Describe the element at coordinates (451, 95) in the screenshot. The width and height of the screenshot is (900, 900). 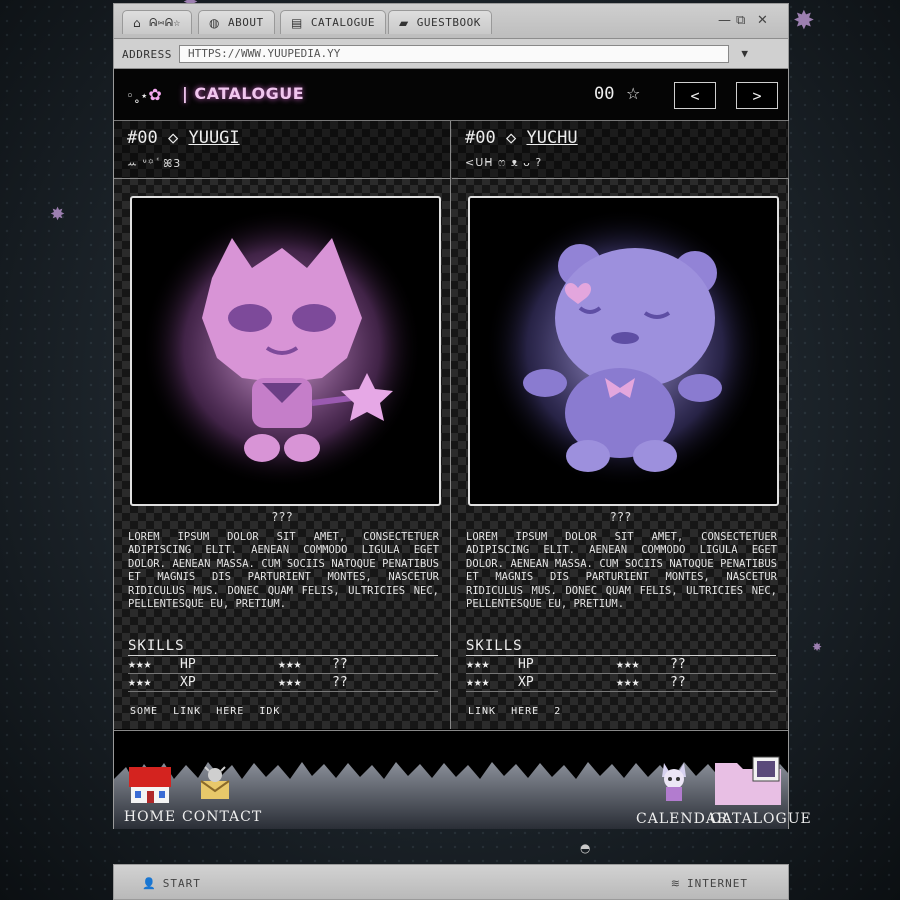
I see `catalogue-header: ◦˳⋆✿ | CATALOGUE 00 ☆ < >` at that location.